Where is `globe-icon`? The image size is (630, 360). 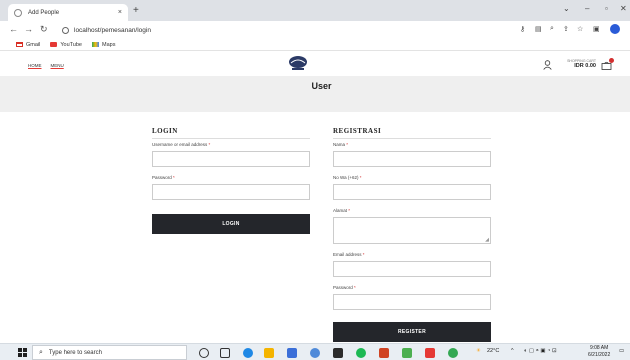 globe-icon is located at coordinates (18, 12).